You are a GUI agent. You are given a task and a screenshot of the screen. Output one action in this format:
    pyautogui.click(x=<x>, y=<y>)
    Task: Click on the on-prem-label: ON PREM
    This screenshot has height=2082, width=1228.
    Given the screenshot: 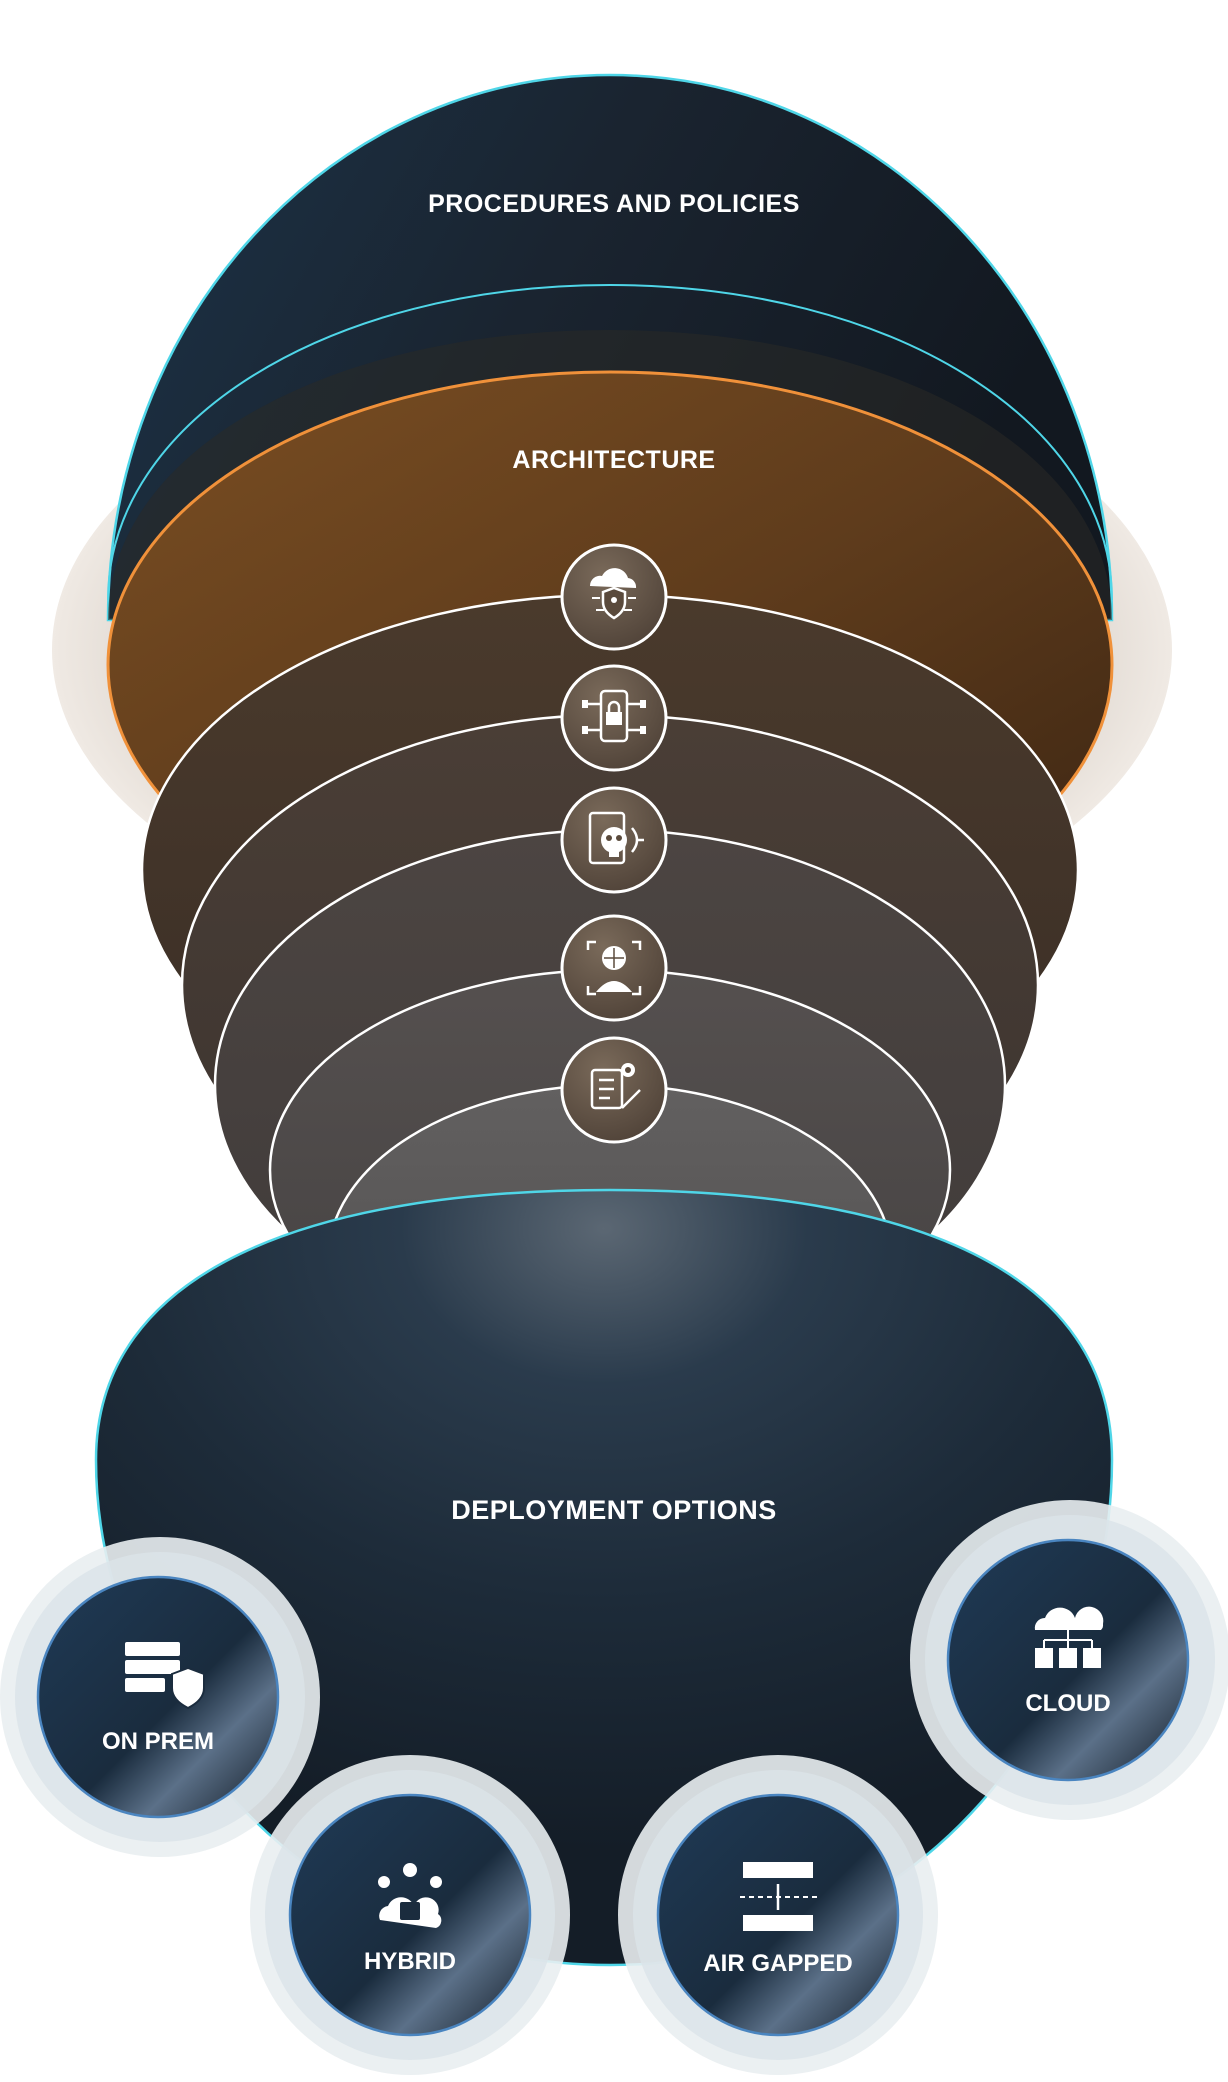 What is the action you would take?
    pyautogui.click(x=158, y=1741)
    